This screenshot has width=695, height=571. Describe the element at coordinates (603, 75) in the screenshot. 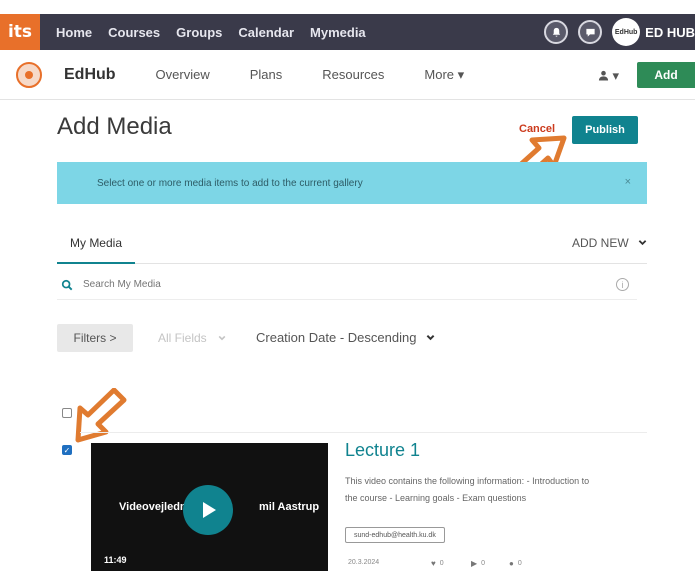

I see `person-icon` at that location.